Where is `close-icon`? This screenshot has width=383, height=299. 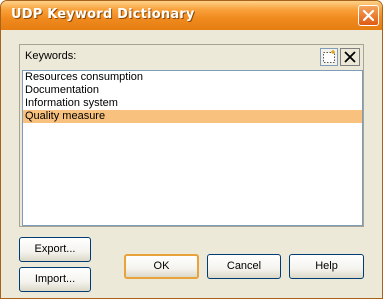 close-icon is located at coordinates (368, 15).